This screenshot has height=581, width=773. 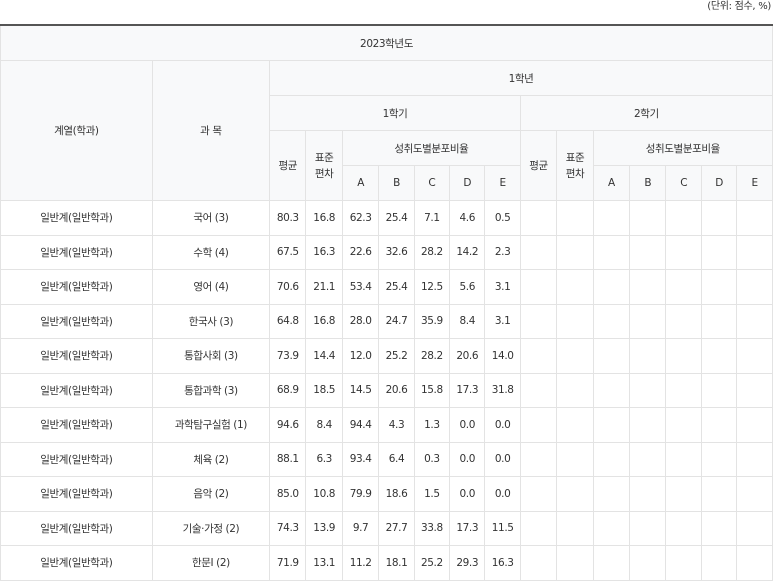 I want to click on s1-level-c-cell: 35.9, so click(x=432, y=321).